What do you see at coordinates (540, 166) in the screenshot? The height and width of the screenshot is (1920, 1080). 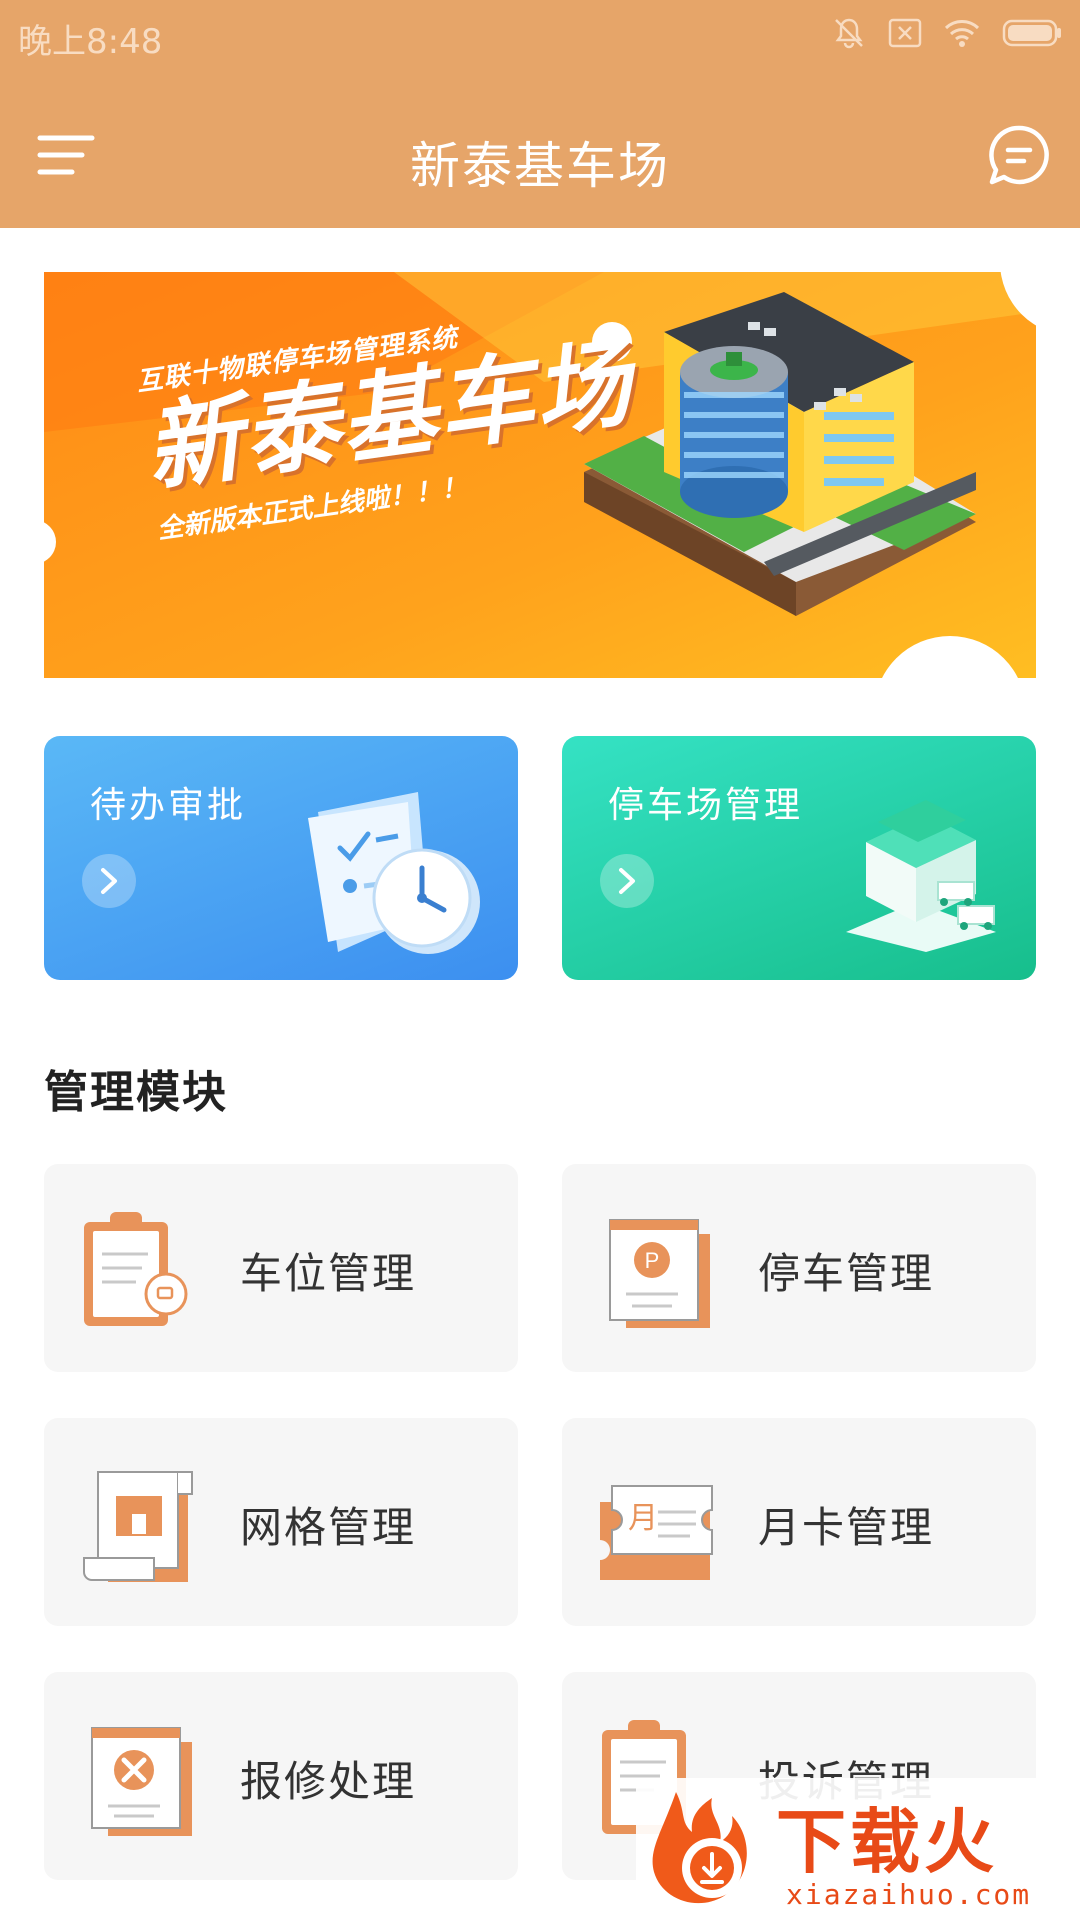 I see `page-title: 新泰基车场` at bounding box center [540, 166].